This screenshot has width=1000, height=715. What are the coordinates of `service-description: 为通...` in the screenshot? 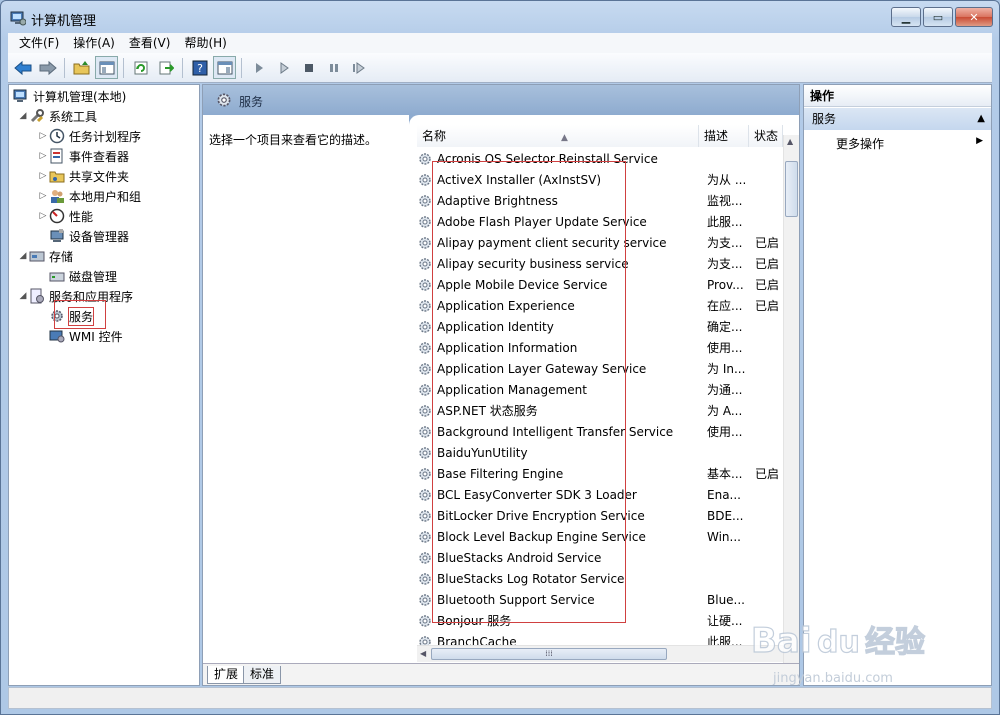 It's located at (725, 390).